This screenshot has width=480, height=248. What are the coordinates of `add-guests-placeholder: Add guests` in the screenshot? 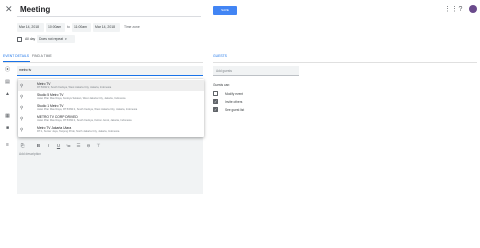 It's located at (224, 70).